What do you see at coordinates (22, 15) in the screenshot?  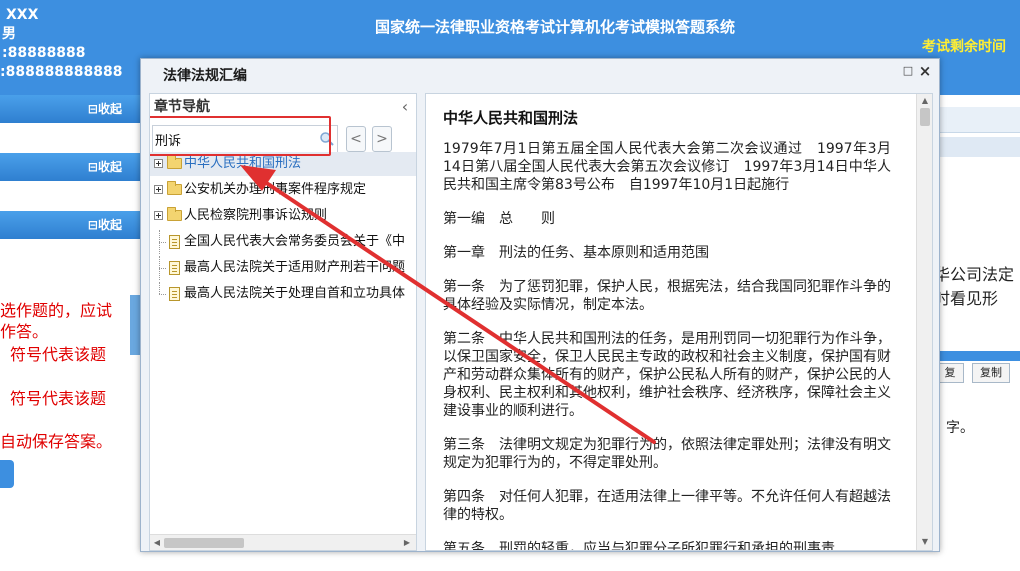 I see `user-name: XXX` at bounding box center [22, 15].